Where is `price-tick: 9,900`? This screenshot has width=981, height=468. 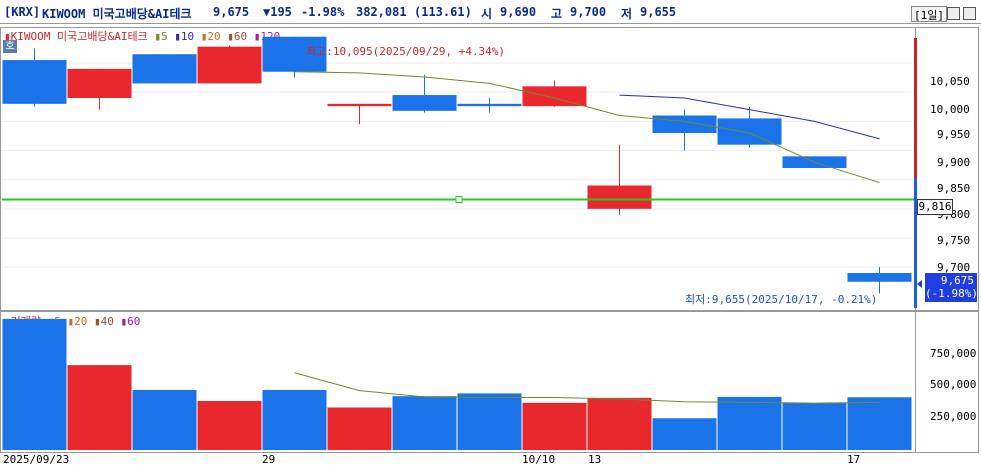 price-tick: 9,900 is located at coordinates (954, 162).